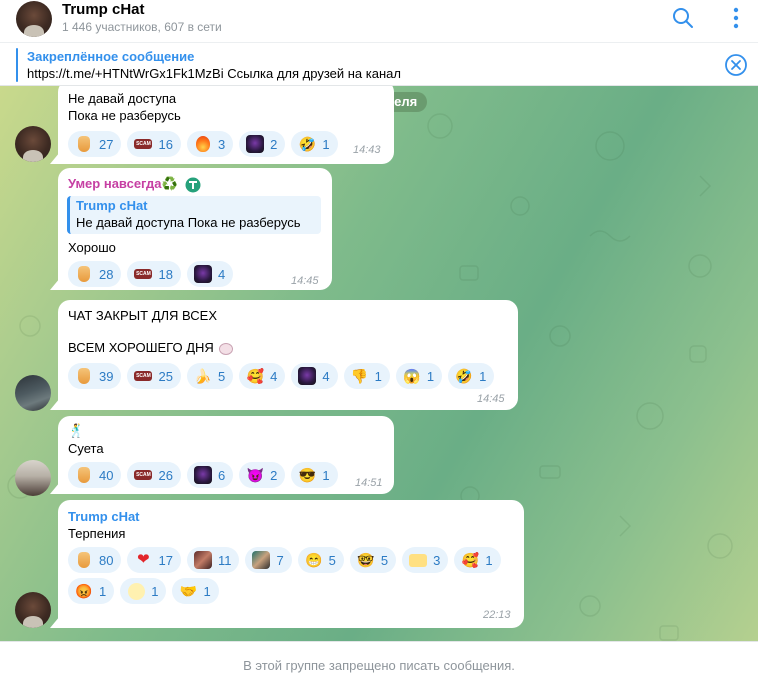 The image size is (758, 679). What do you see at coordinates (165, 560) in the screenshot?
I see `reaction-count: 17` at bounding box center [165, 560].